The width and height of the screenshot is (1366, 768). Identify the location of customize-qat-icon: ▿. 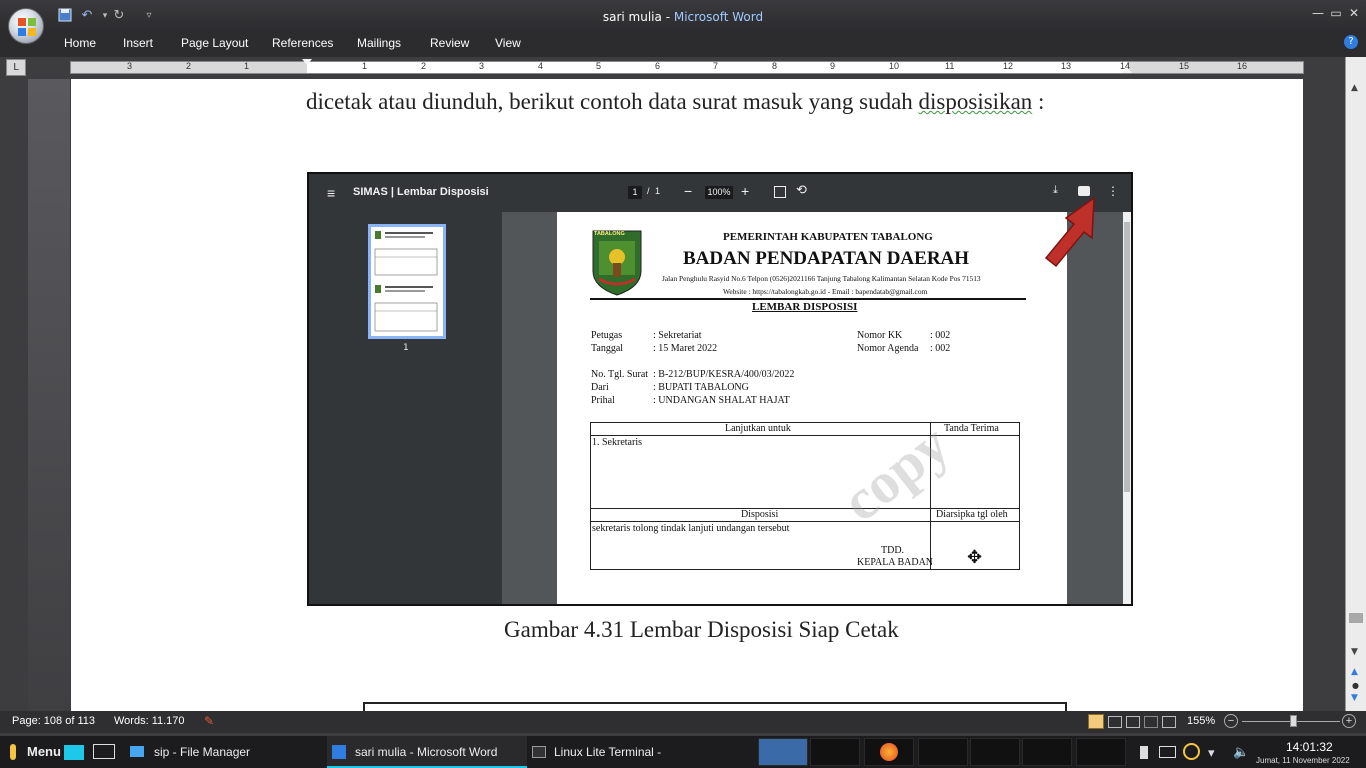
(149, 16).